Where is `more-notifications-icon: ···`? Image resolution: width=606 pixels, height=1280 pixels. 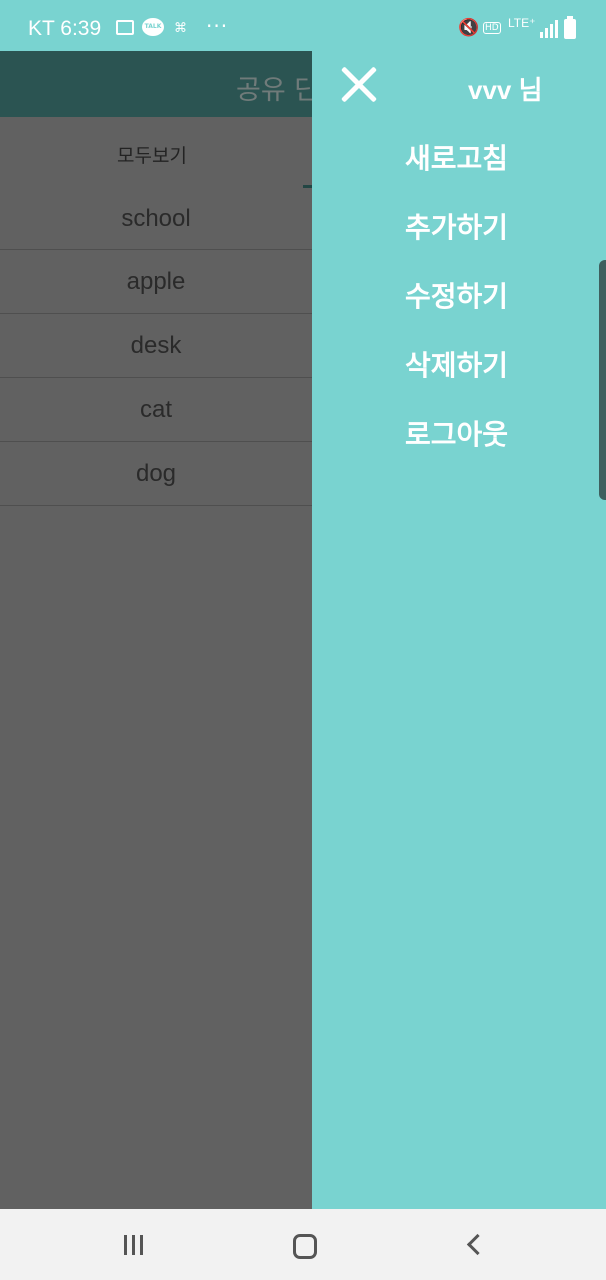
more-notifications-icon: ··· is located at coordinates (217, 26).